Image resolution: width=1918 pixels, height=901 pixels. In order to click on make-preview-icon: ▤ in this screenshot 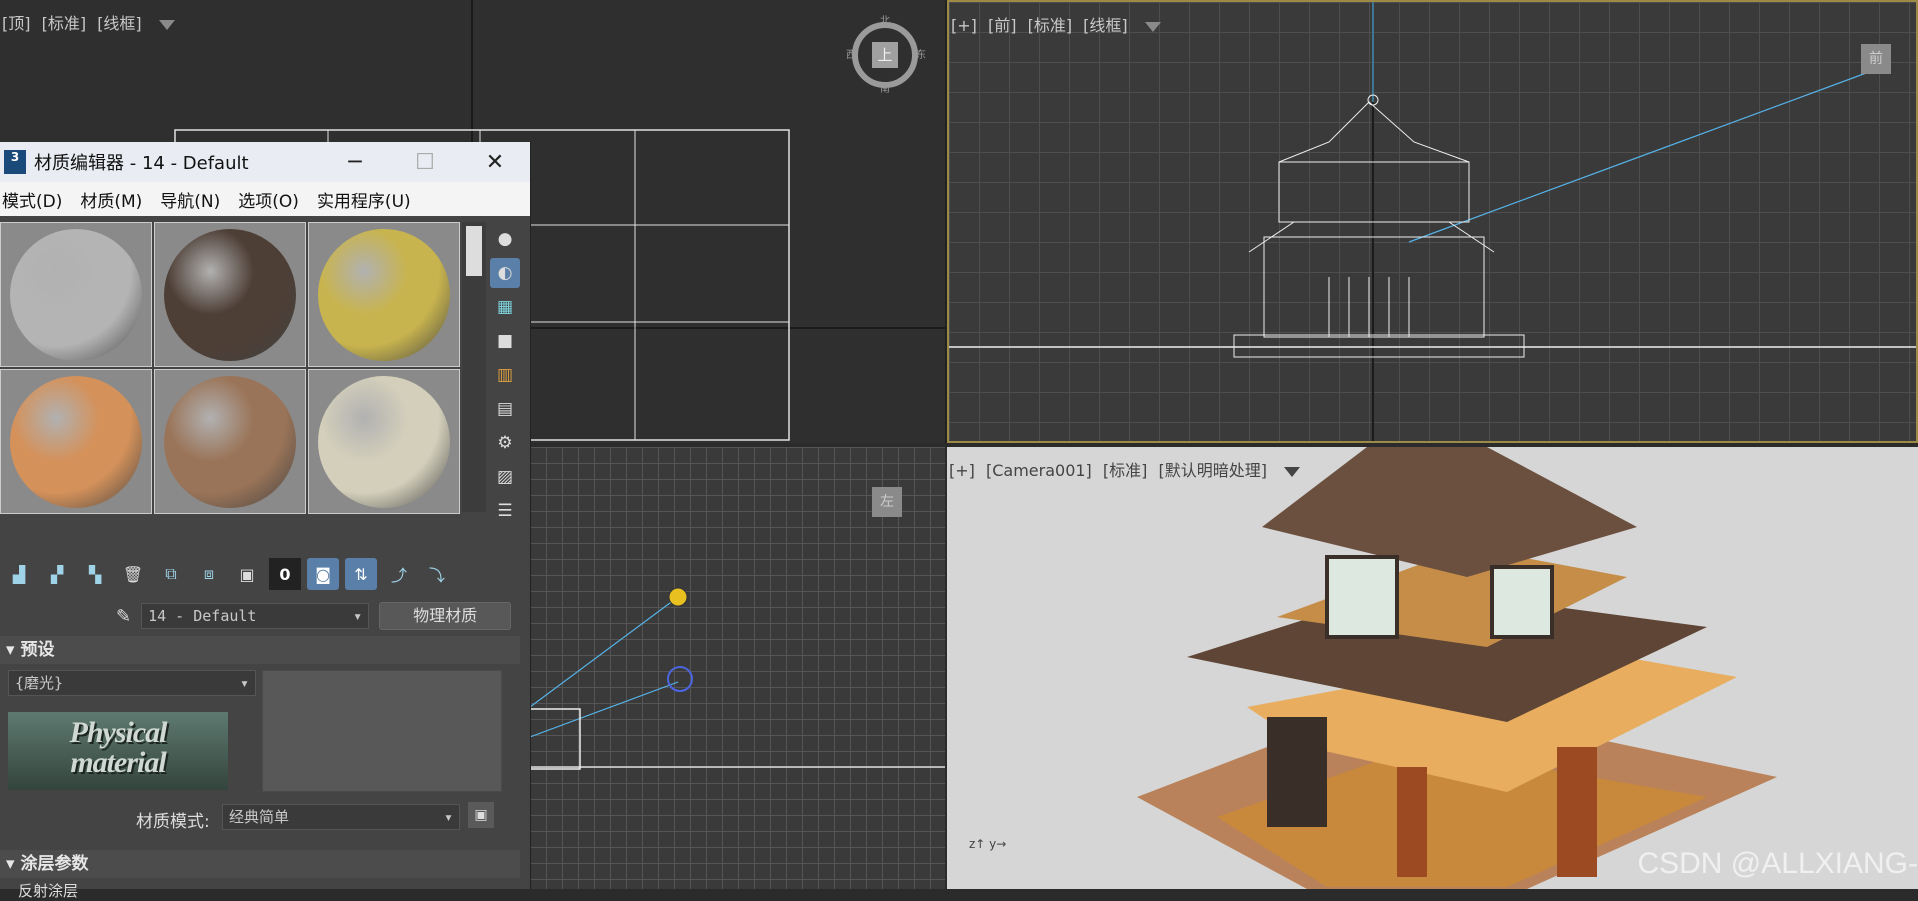, I will do `click(505, 409)`.